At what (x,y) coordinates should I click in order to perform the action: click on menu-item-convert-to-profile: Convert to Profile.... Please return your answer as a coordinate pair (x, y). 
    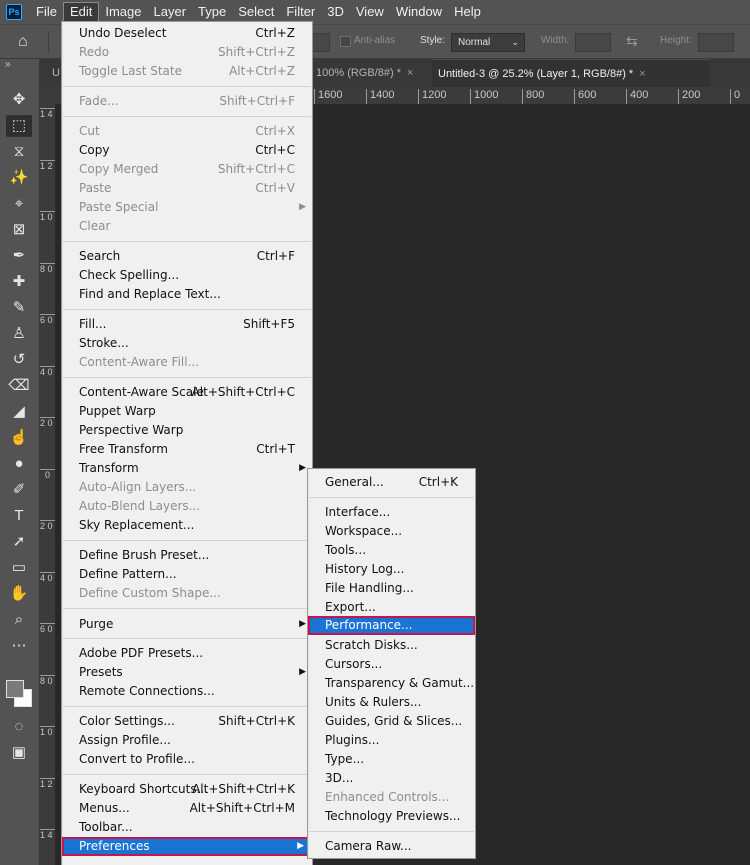
    Looking at the image, I should click on (187, 759).